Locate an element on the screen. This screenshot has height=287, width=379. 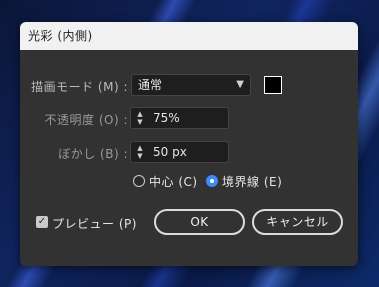
preview-checkbox: ✓ is located at coordinates (42, 222).